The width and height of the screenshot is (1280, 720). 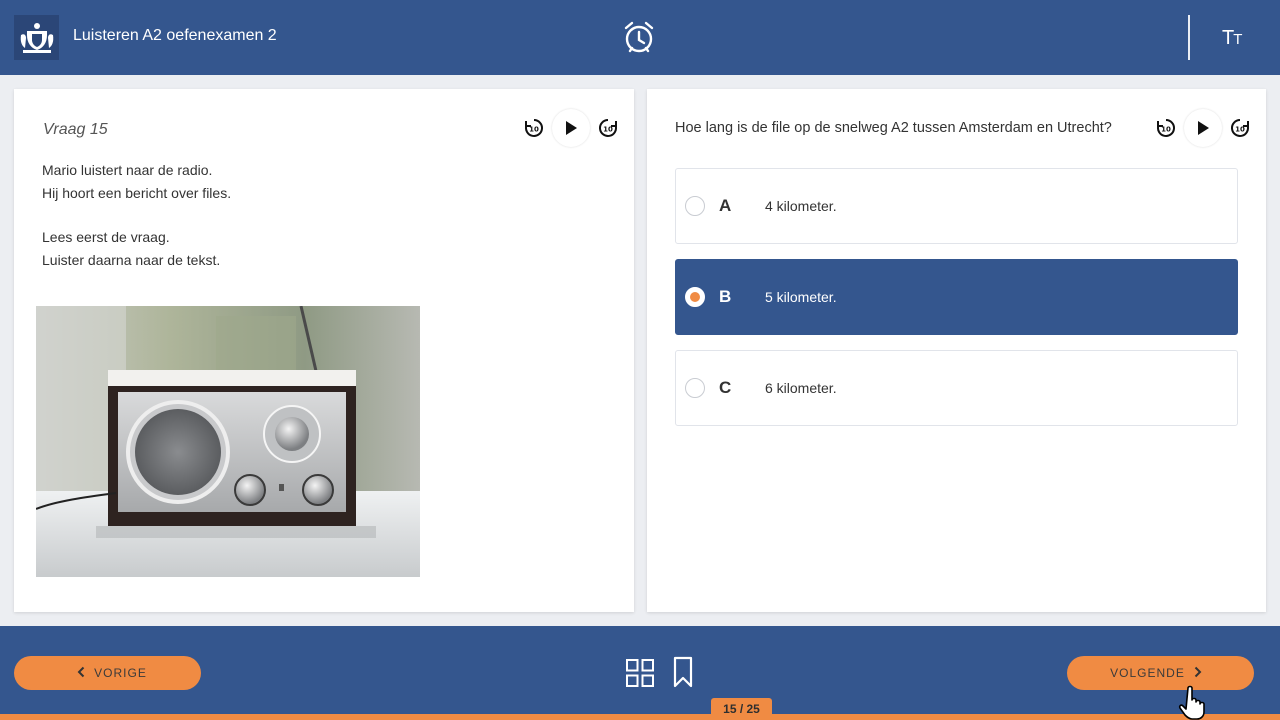 I want to click on option-letter: A, so click(x=725, y=205).